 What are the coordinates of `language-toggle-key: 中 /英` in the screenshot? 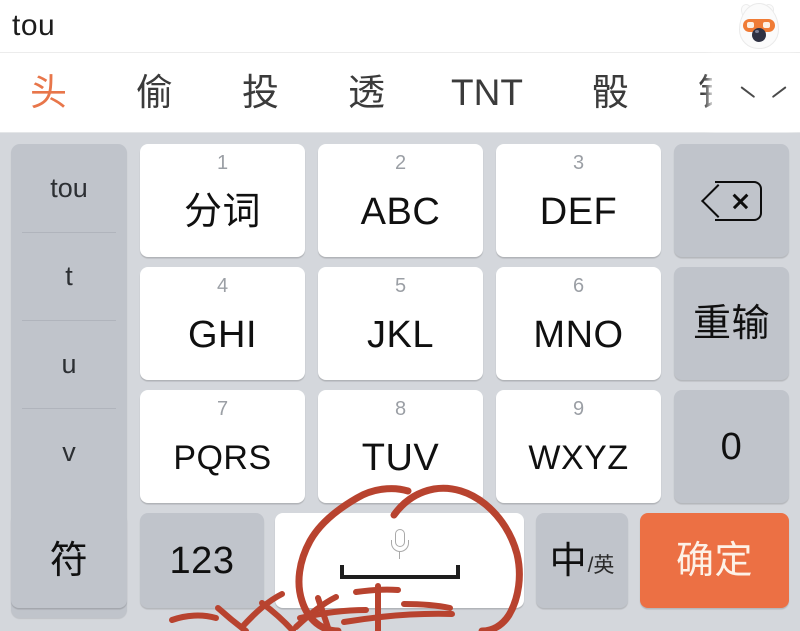 It's located at (582, 560).